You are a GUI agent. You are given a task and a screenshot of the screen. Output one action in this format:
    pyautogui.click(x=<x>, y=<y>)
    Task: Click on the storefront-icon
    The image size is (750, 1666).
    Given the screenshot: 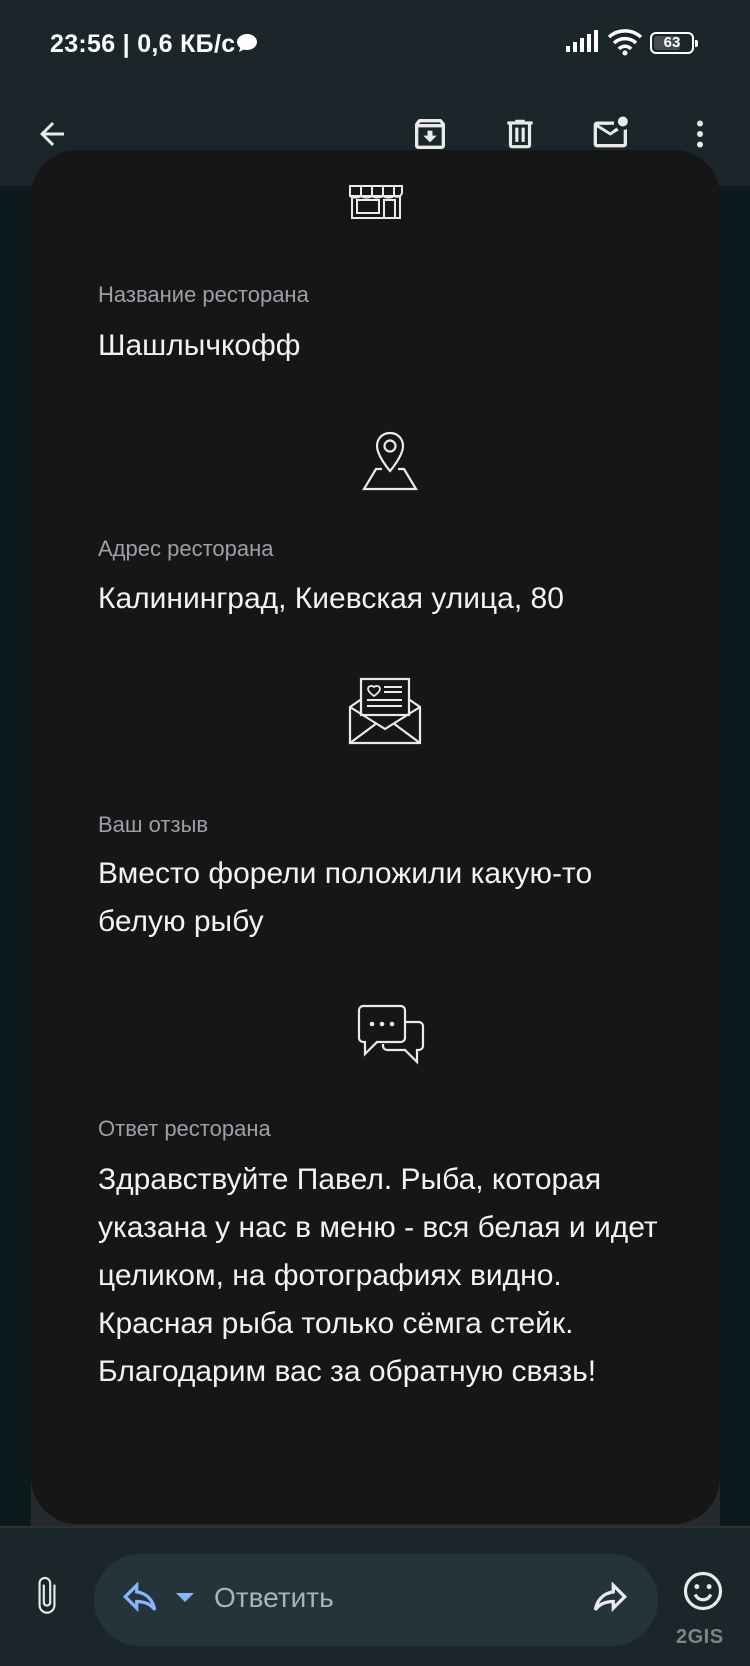 What is the action you would take?
    pyautogui.click(x=376, y=202)
    